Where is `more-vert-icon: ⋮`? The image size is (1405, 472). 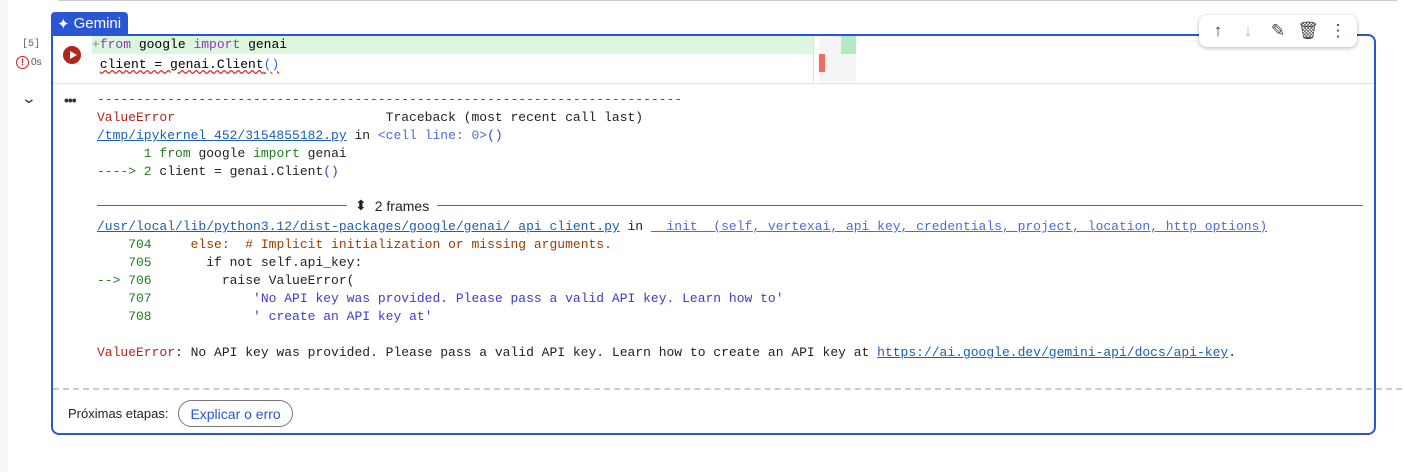
more-vert-icon: ⋮ is located at coordinates (1338, 31).